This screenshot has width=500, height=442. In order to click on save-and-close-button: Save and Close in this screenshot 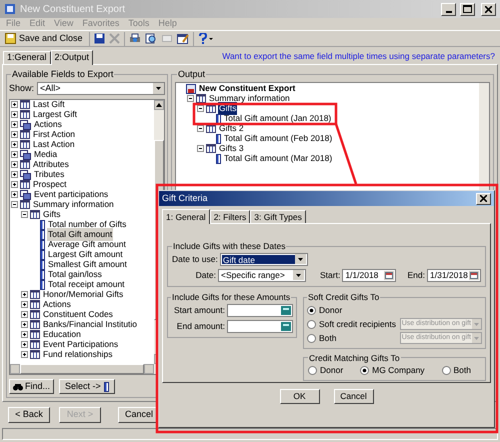, I will do `click(44, 39)`.